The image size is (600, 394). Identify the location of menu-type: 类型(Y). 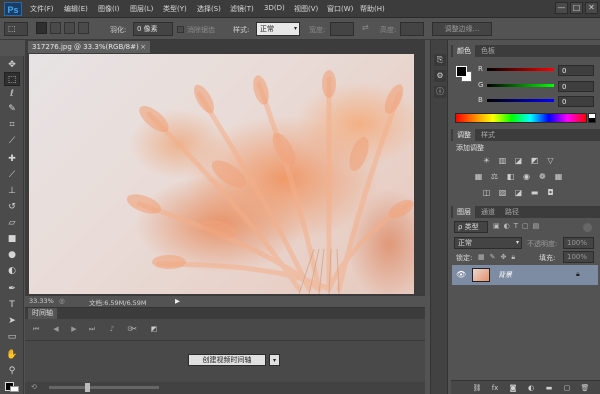
(175, 9).